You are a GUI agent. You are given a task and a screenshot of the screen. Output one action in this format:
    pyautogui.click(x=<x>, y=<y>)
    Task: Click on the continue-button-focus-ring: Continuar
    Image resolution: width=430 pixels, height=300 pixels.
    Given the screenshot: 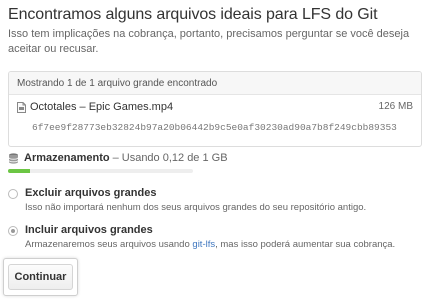 What is the action you would take?
    pyautogui.click(x=40, y=277)
    